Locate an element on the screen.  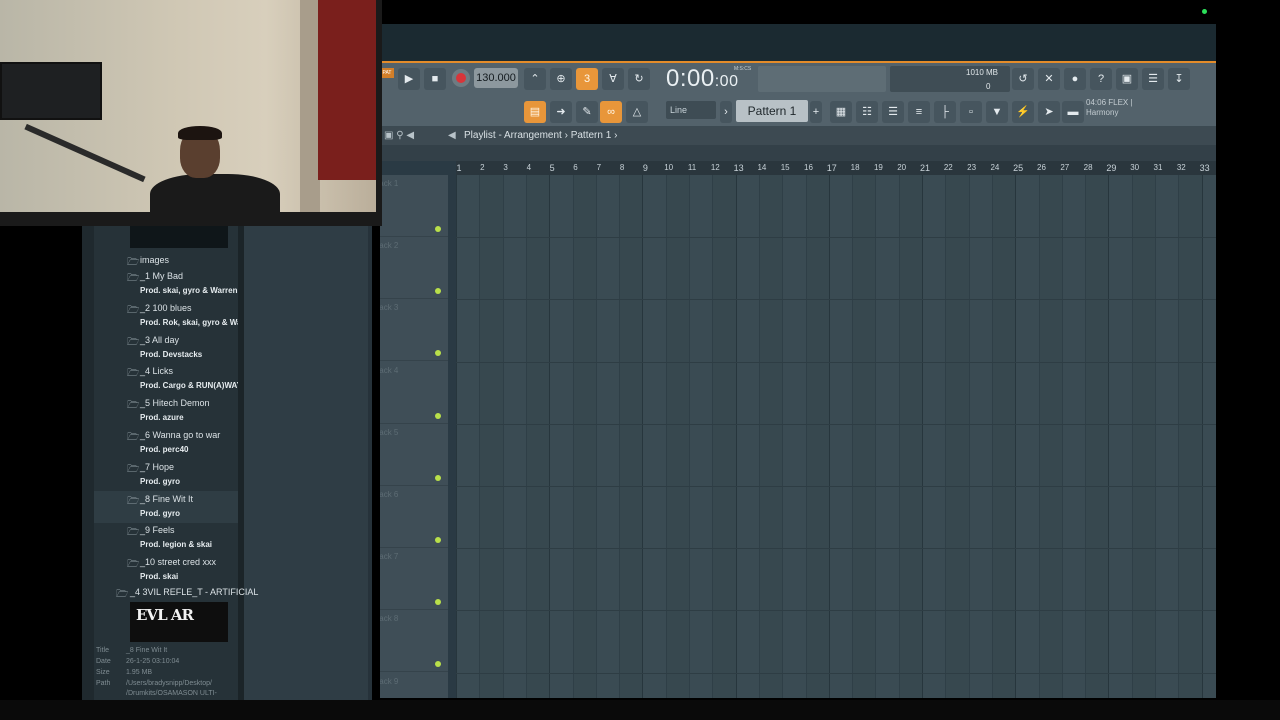
playlist-view-icon: ▤ is located at coordinates (535, 112).